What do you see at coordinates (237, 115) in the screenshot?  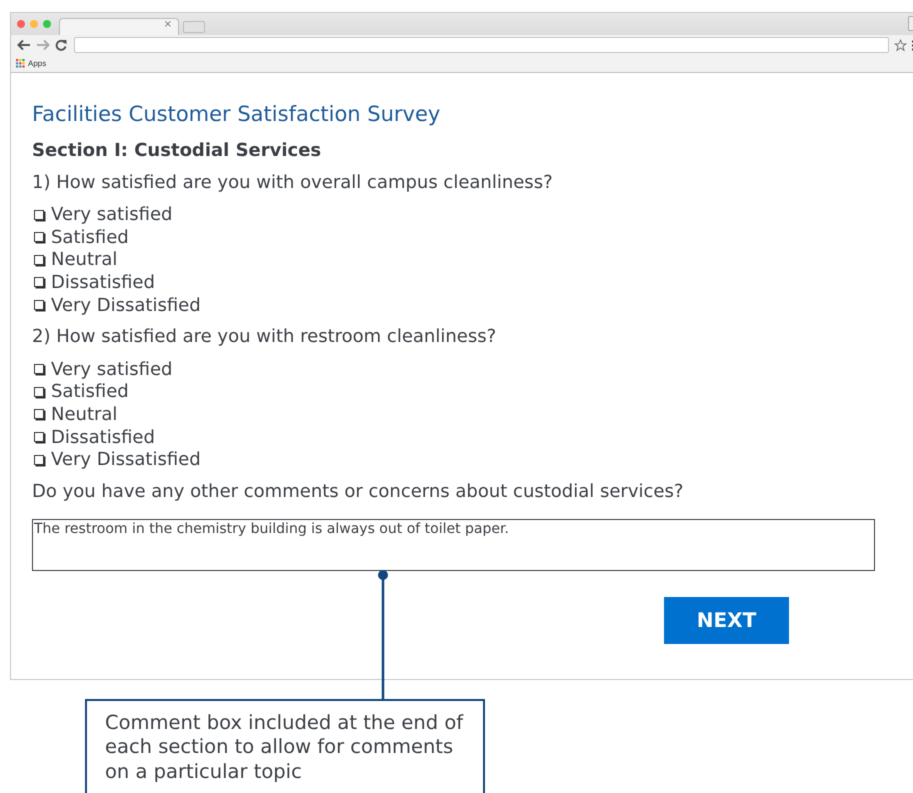 I see `survey-title: Facilities Customer Satisfaction Survey` at bounding box center [237, 115].